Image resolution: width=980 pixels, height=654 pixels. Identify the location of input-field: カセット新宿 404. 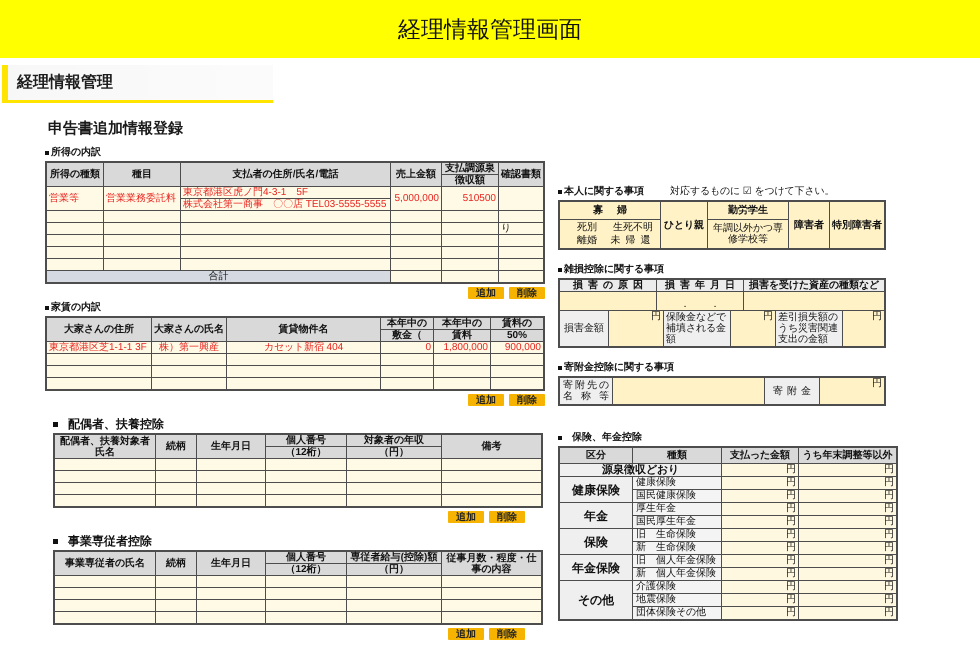
(303, 347).